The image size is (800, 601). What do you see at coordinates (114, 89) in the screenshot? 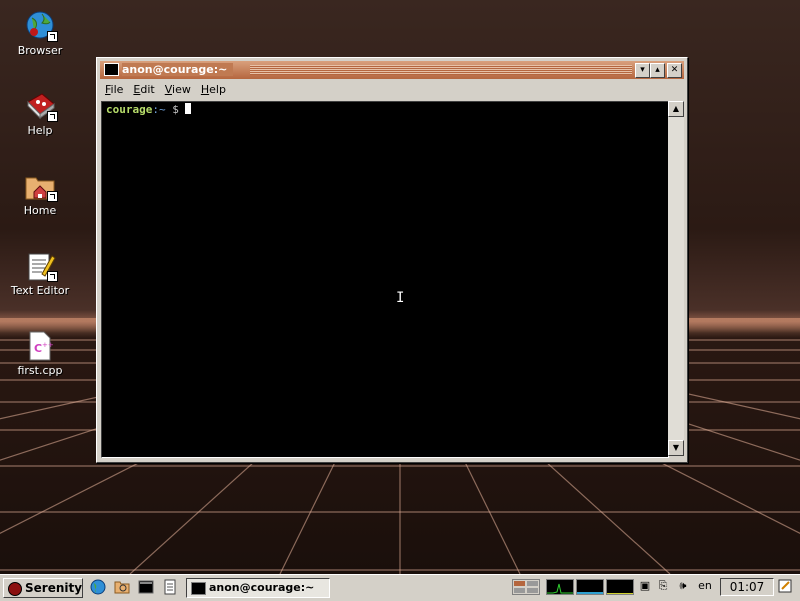
I see `menu-file: File` at bounding box center [114, 89].